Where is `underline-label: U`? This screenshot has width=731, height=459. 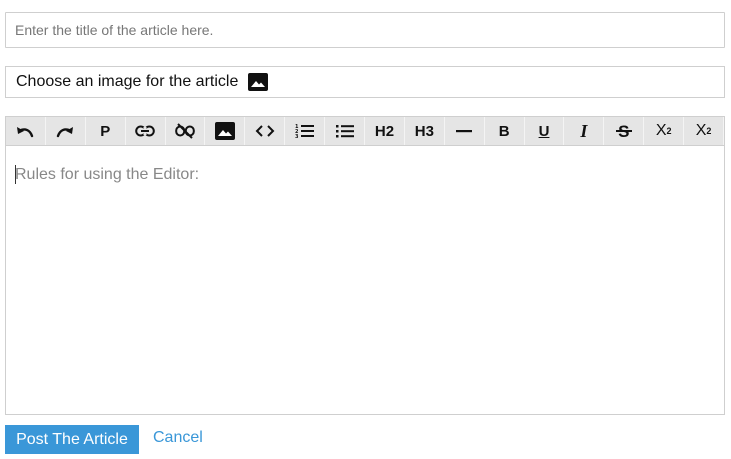
underline-label: U is located at coordinates (544, 131).